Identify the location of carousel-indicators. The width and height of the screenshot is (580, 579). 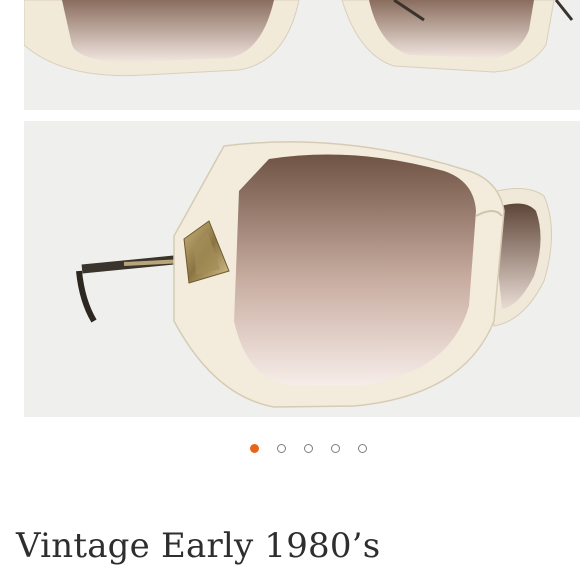
(308, 448).